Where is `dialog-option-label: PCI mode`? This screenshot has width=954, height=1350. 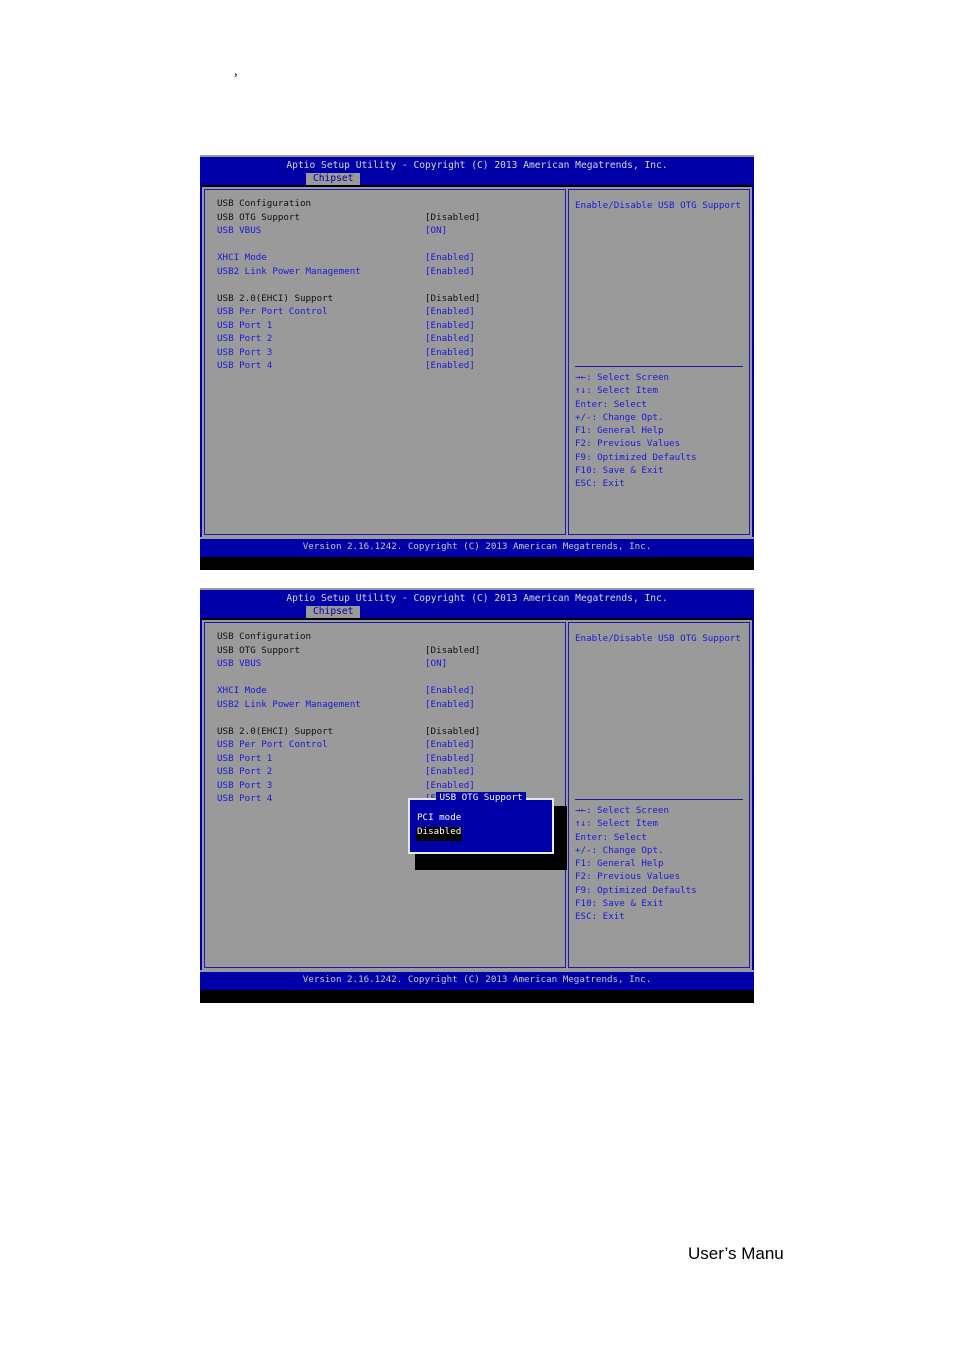 dialog-option-label: PCI mode is located at coordinates (439, 817).